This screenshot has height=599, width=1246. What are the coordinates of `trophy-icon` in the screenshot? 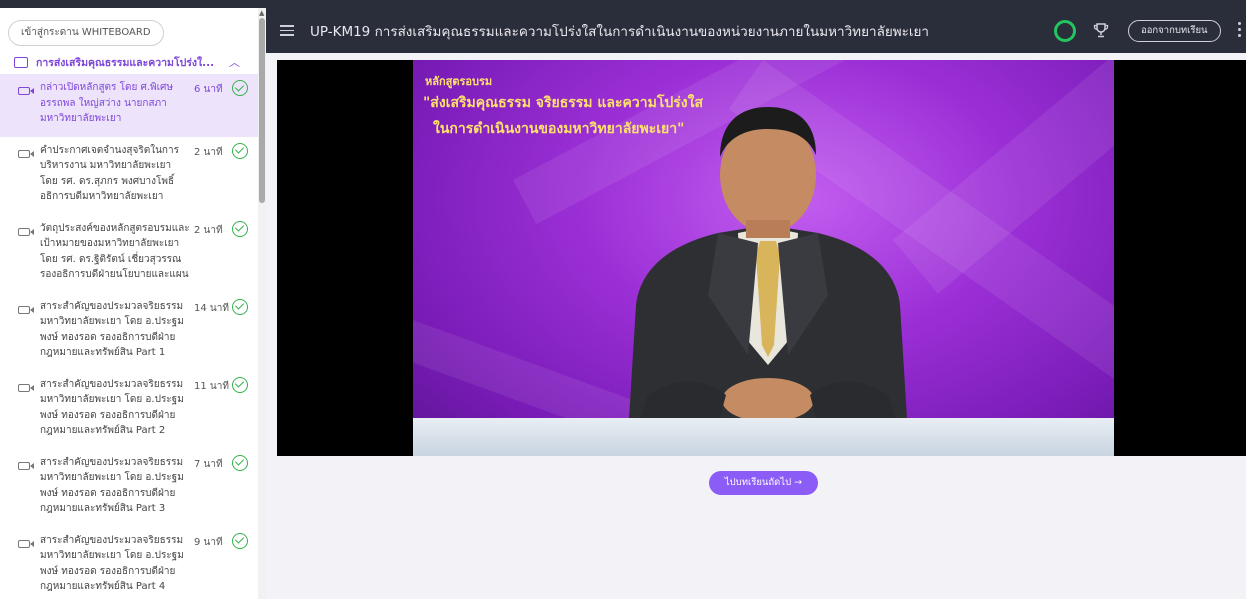 It's located at (1101, 30).